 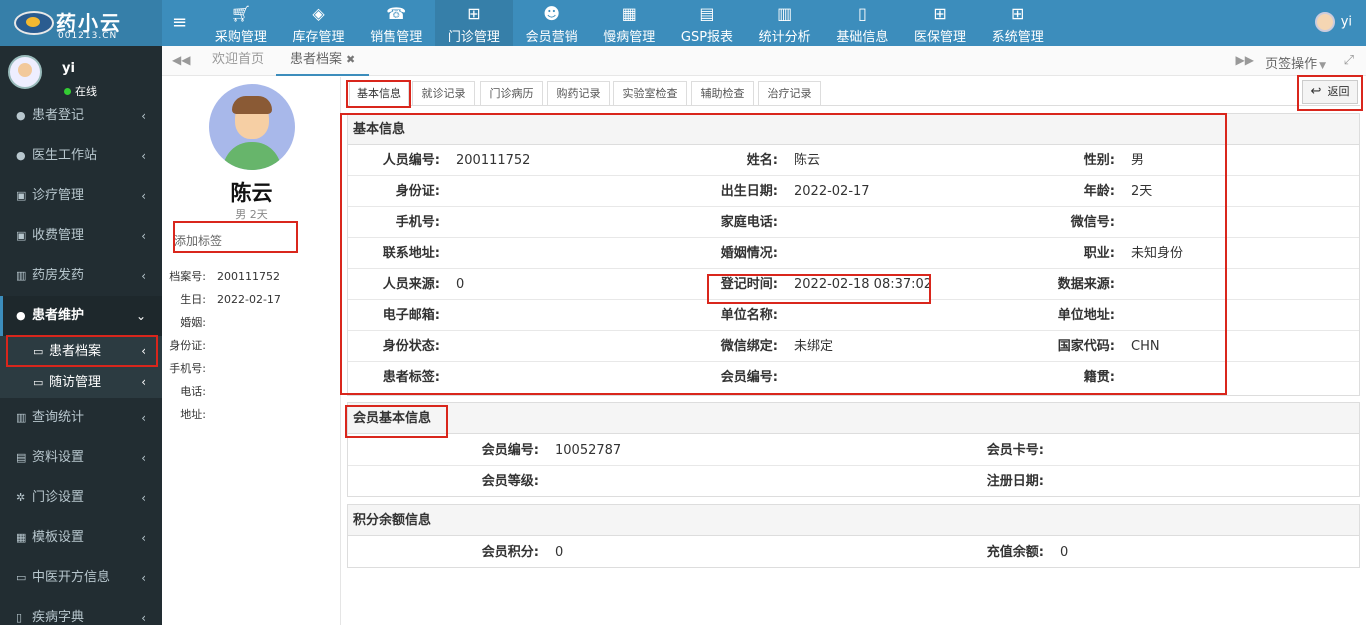 I want to click on topnav-basic: ▯ 基础信息, so click(x=863, y=23).